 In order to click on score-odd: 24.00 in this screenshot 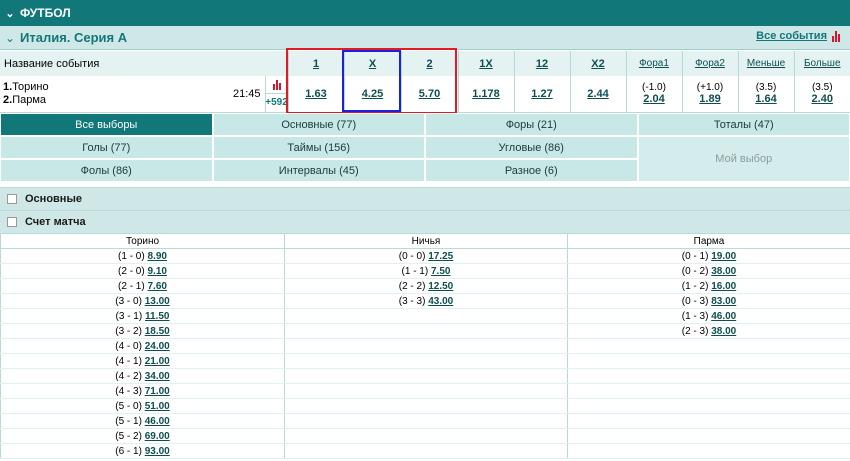, I will do `click(157, 346)`.